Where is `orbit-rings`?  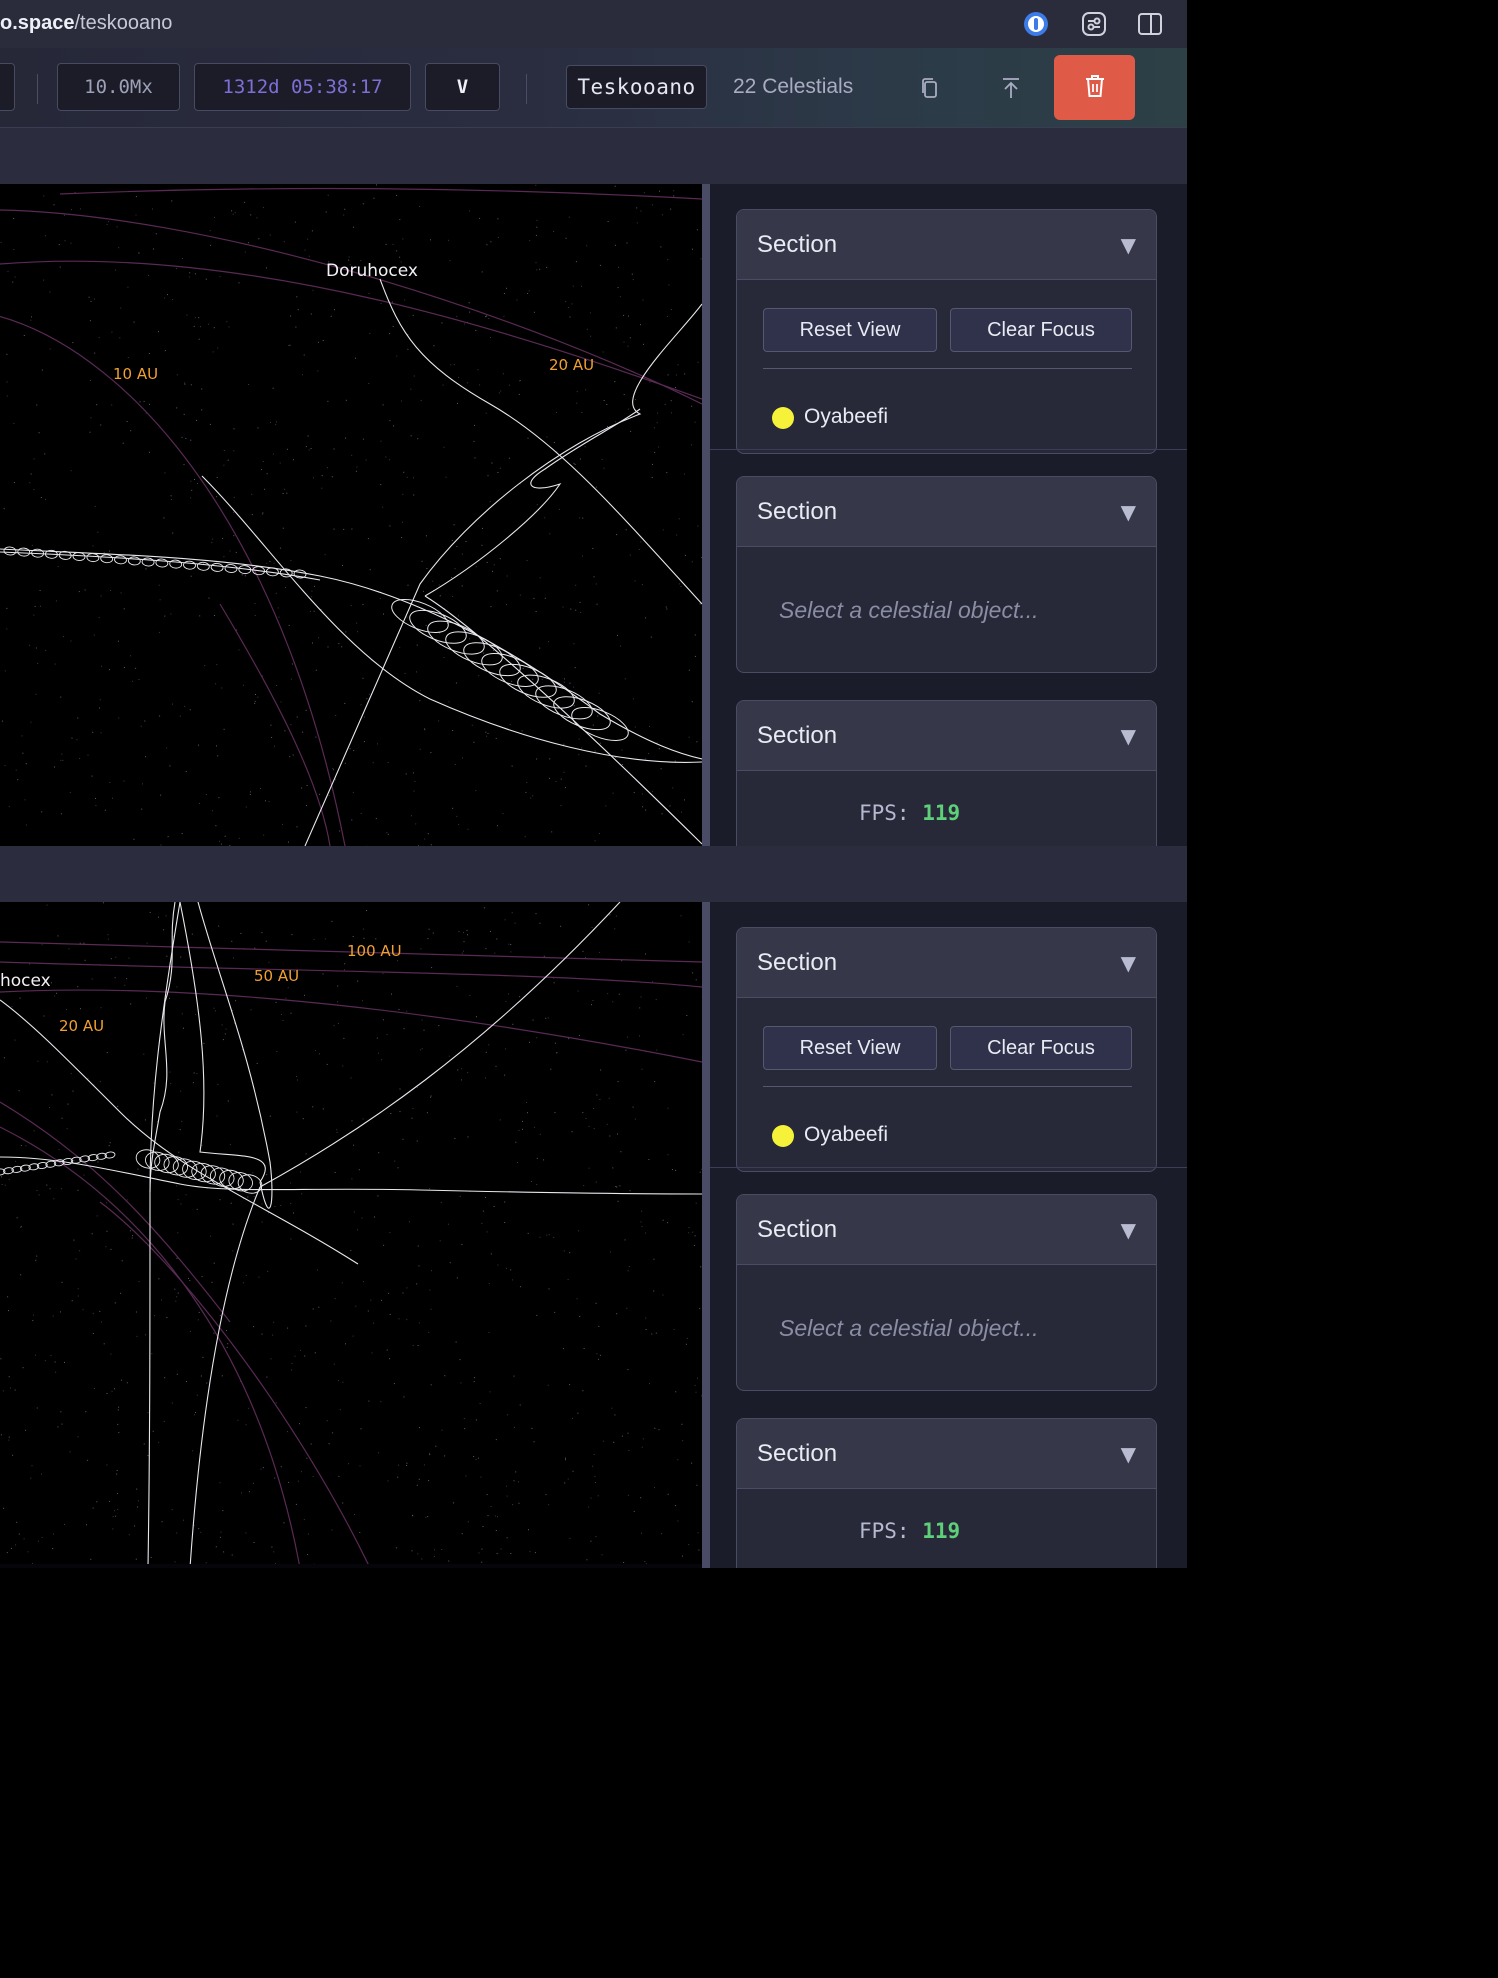 orbit-rings is located at coordinates (351, 1252).